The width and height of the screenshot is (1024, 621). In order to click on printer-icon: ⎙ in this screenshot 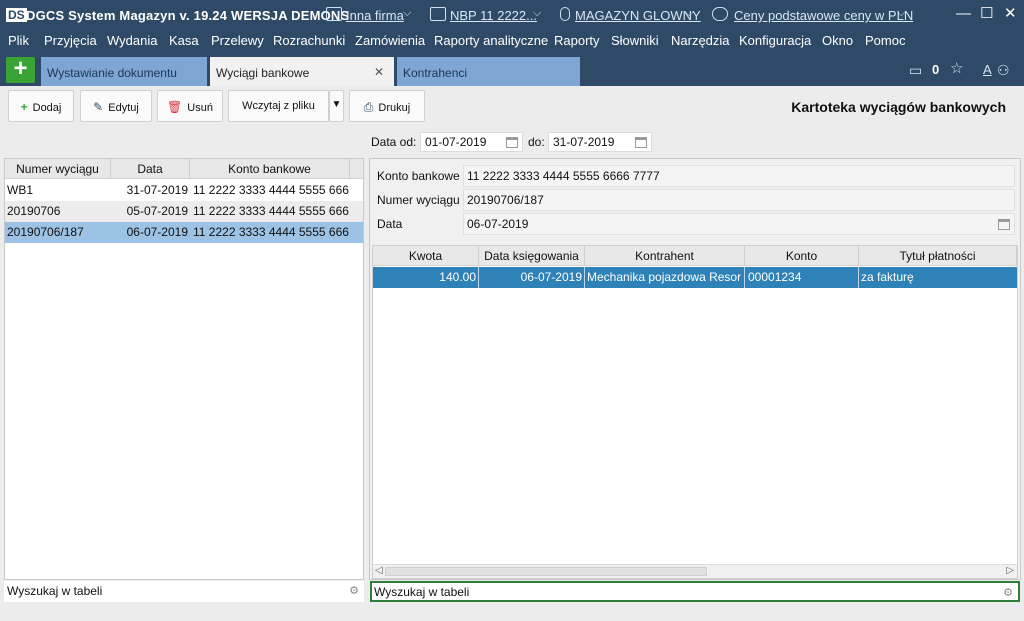, I will do `click(368, 107)`.